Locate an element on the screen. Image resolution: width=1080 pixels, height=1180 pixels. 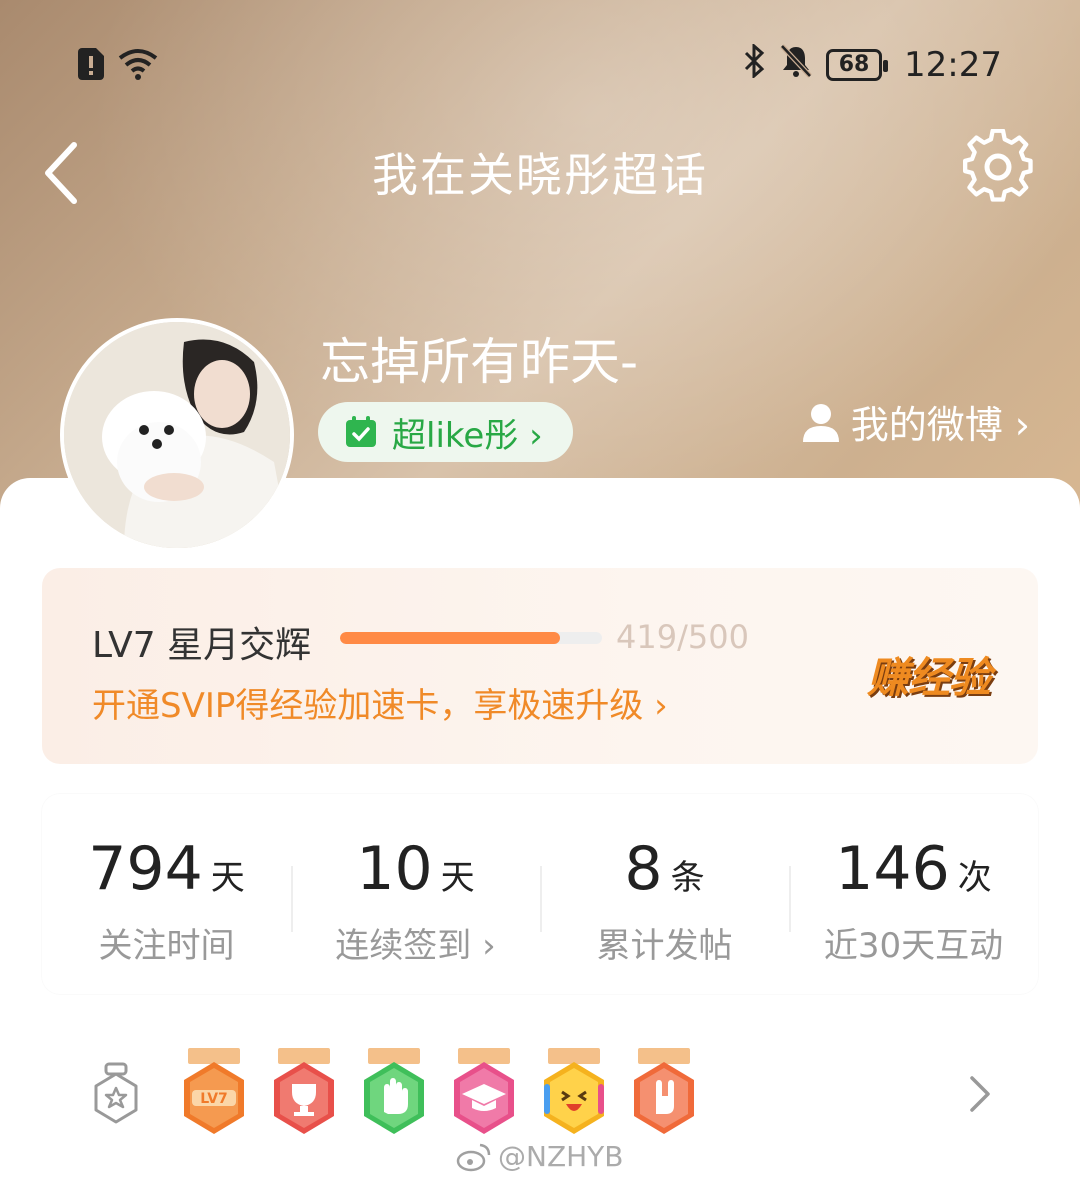
chevron-right-icon is located at coordinates (980, 1094).